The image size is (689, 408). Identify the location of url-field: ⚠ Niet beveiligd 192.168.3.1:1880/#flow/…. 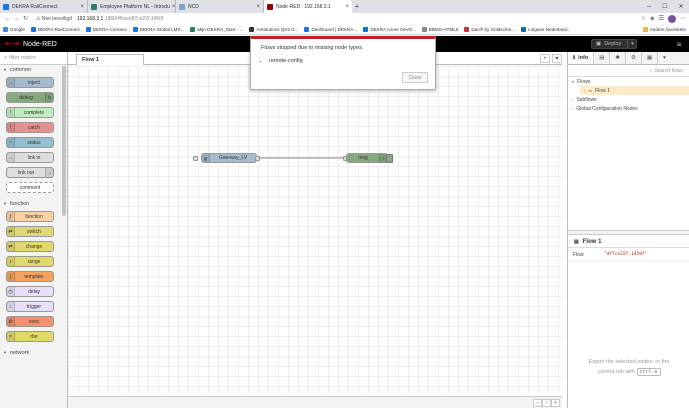
(99, 19).